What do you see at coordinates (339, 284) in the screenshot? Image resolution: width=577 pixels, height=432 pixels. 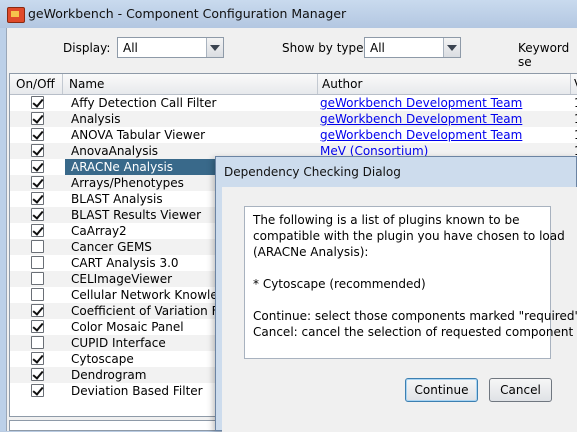 I see `message-line: * Cytoscape (recommended)` at bounding box center [339, 284].